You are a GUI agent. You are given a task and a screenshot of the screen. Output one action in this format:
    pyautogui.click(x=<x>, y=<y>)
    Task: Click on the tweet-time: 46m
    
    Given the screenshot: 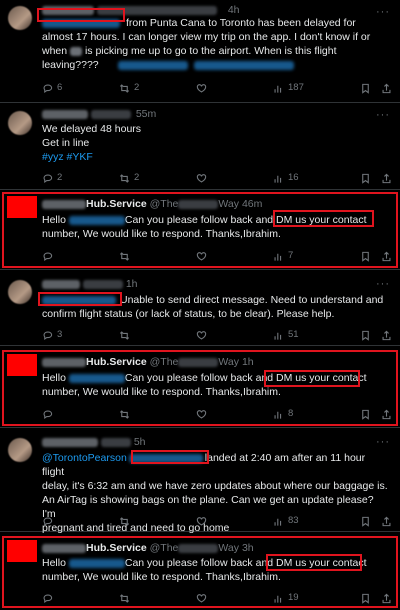 What is the action you would take?
    pyautogui.click(x=252, y=204)
    